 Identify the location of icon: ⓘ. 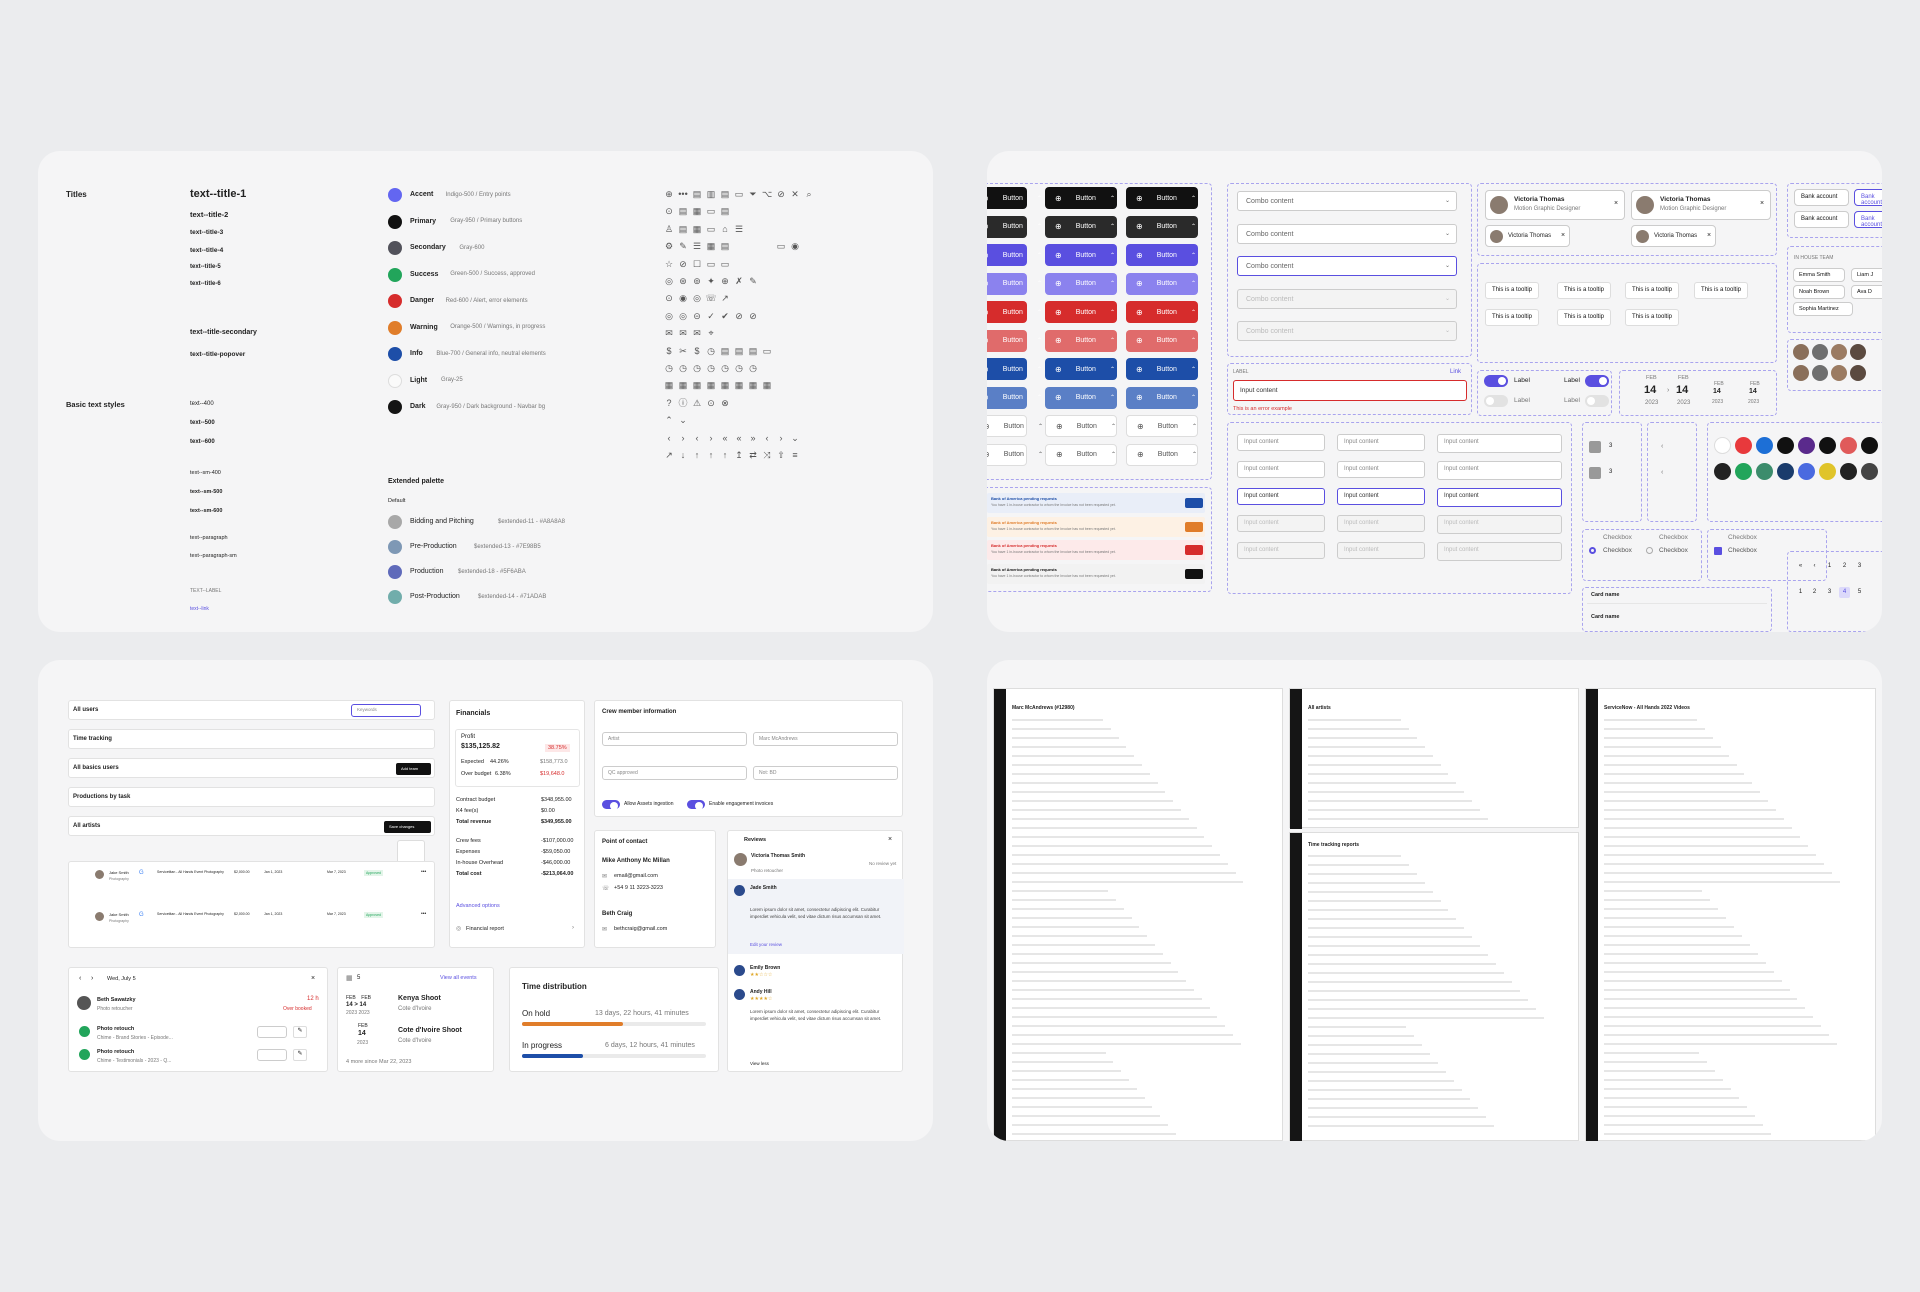
(683, 403).